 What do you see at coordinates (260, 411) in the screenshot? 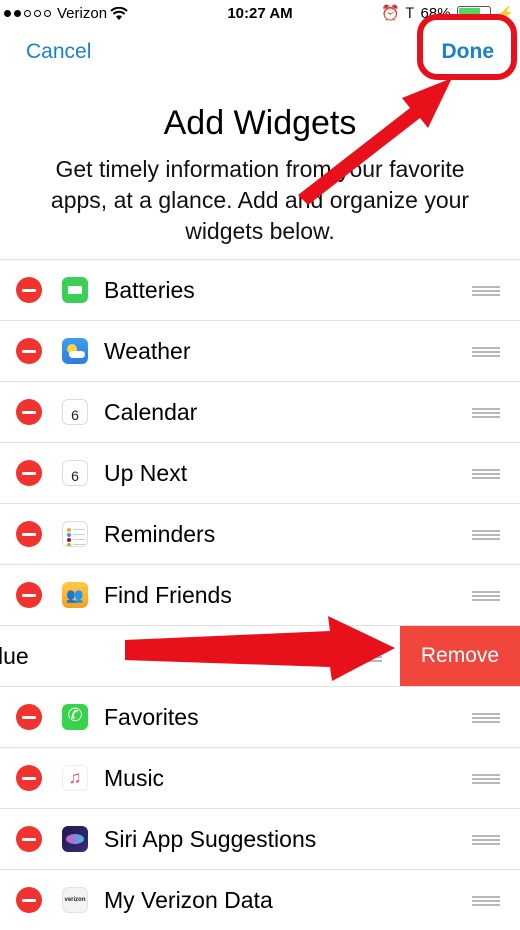
I see `widget-row-calendar: 6 Calendar` at bounding box center [260, 411].